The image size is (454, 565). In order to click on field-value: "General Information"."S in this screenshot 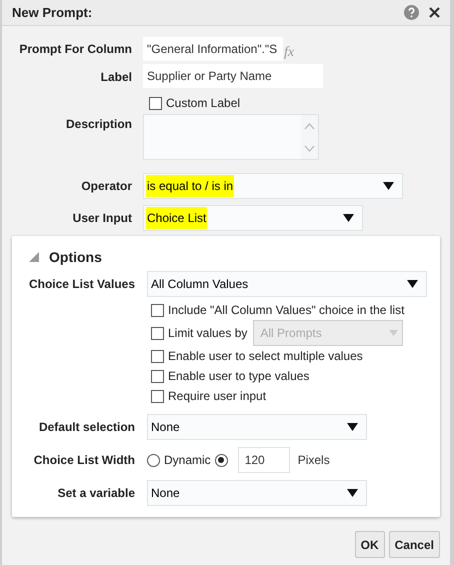, I will do `click(212, 49)`.